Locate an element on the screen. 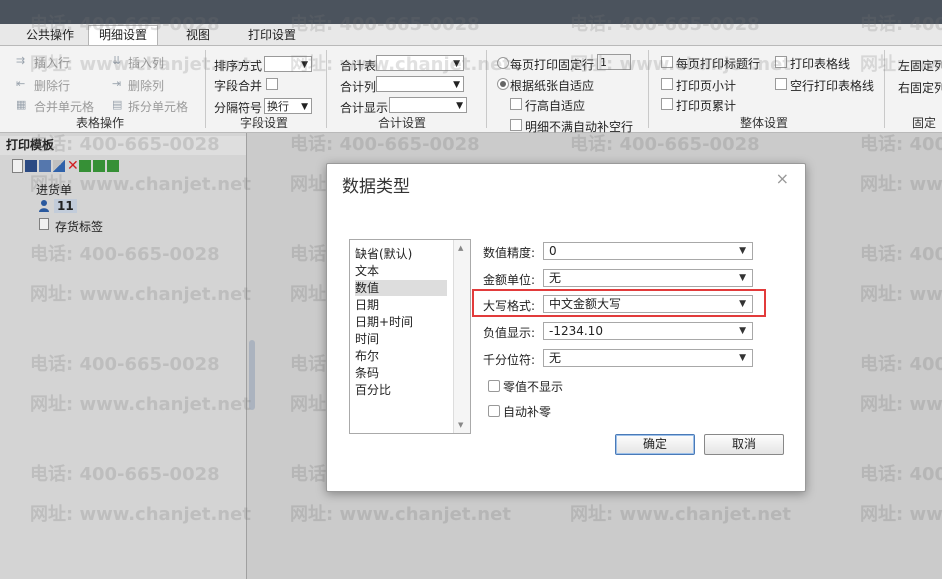 The image size is (942, 579). auto-zero-checkbox is located at coordinates (494, 411).